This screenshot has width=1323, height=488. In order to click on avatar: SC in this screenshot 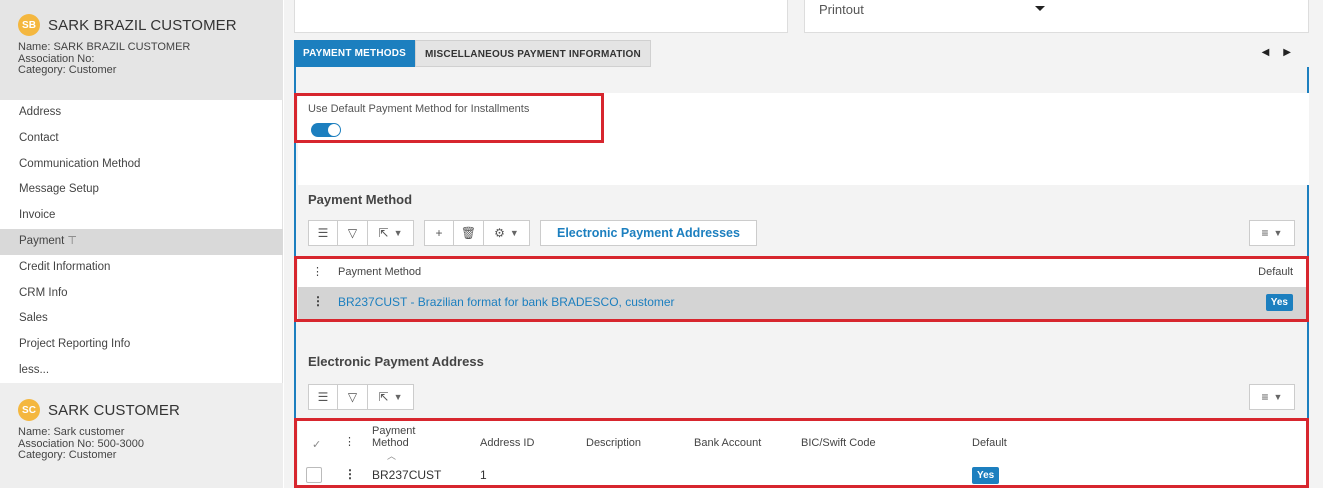, I will do `click(29, 410)`.